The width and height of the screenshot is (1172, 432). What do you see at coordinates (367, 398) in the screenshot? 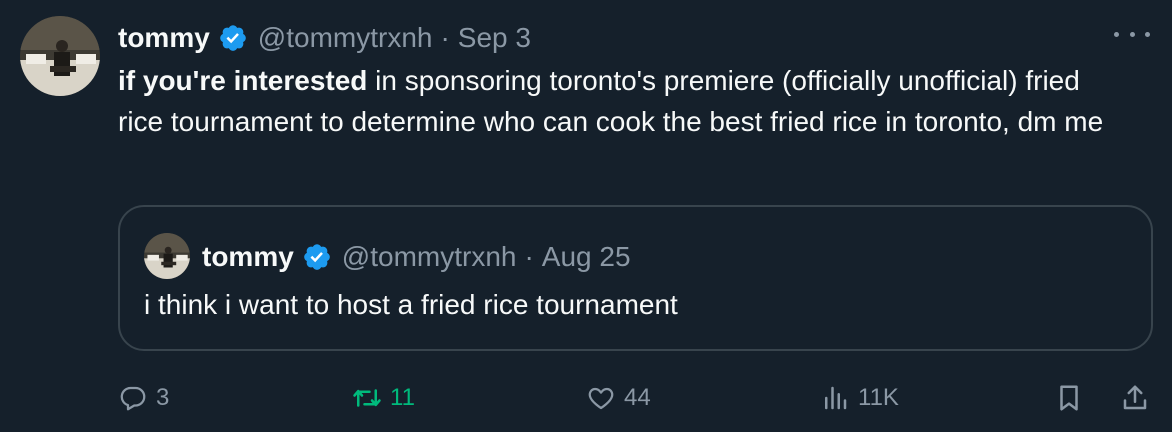
I see `retweet-icon` at bounding box center [367, 398].